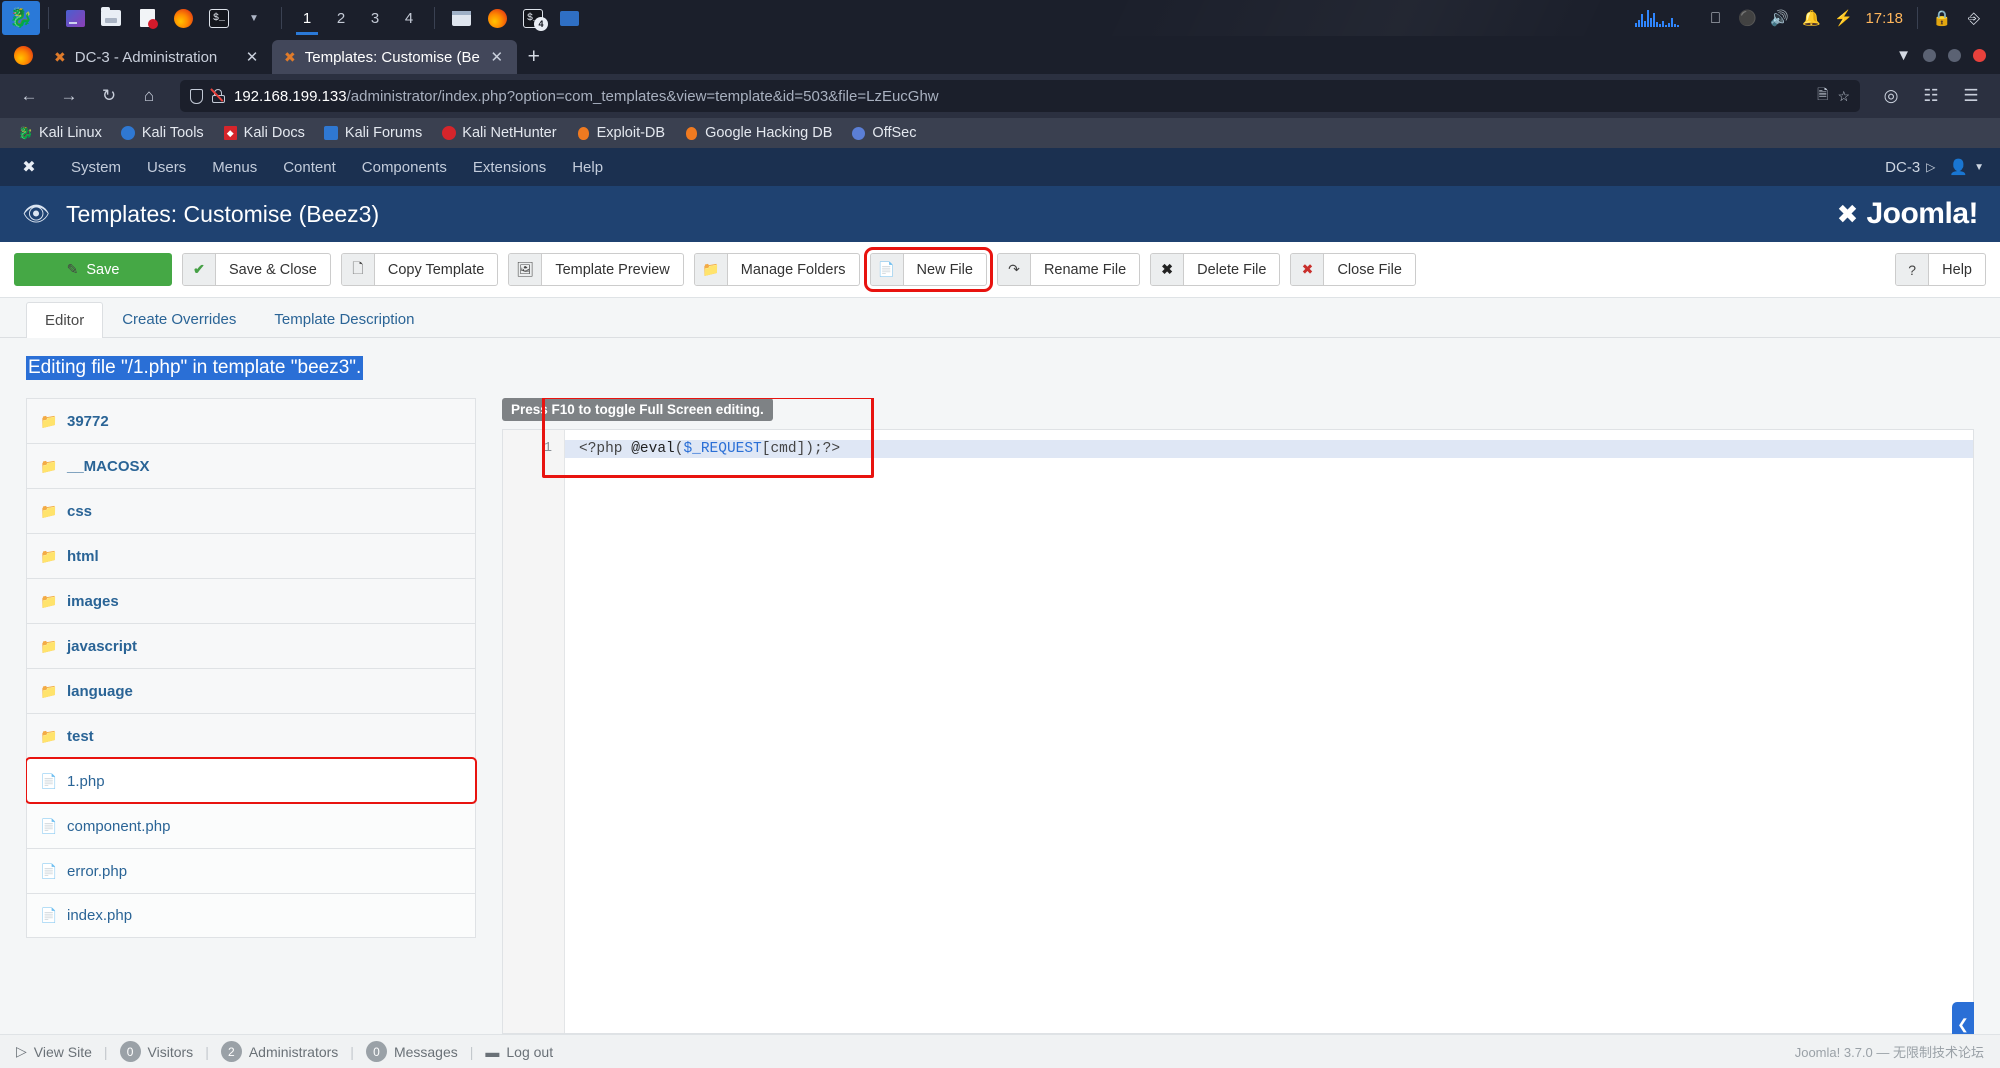 The height and width of the screenshot is (1068, 2000). Describe the element at coordinates (776, 269) in the screenshot. I see `manage-folders-button: 📁 Manage Folders` at that location.